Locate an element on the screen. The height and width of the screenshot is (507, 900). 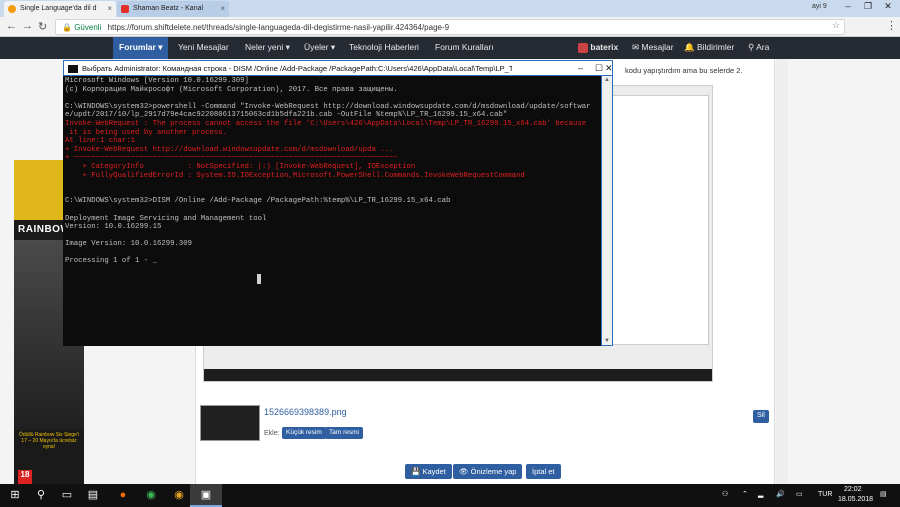
messages-link: ✉ Mesajlar is located at coordinates (653, 47).